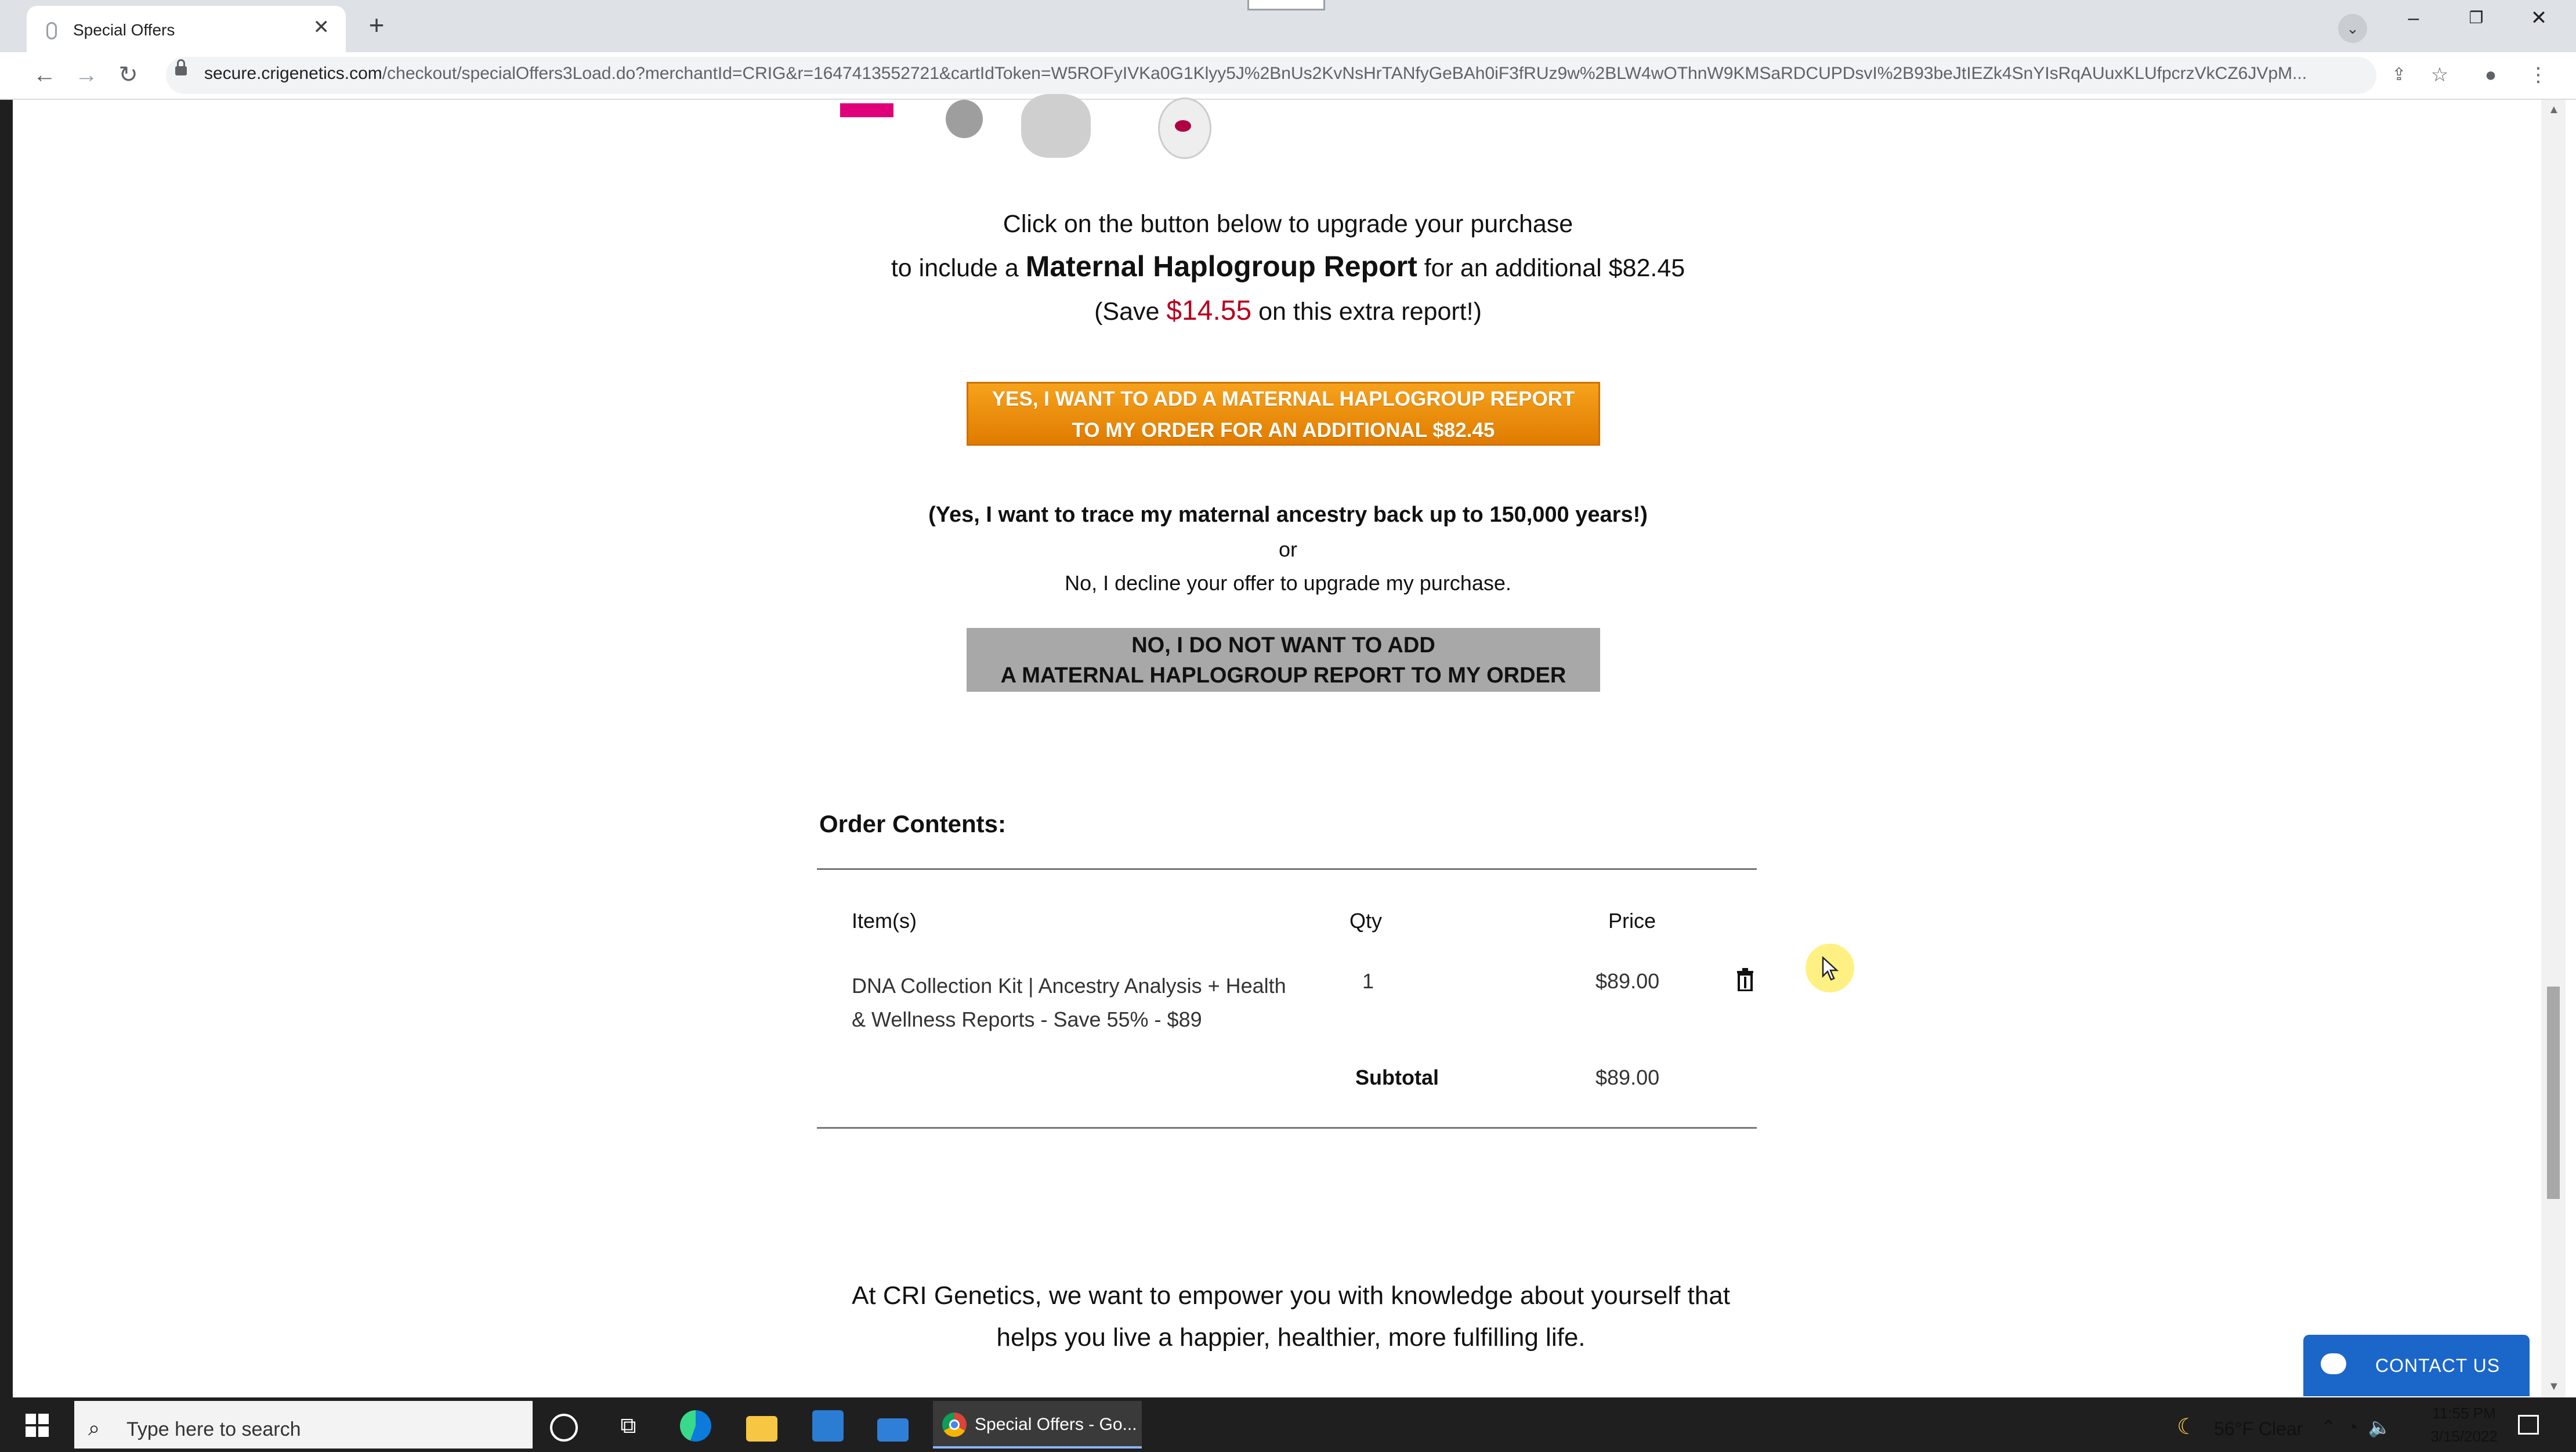  What do you see at coordinates (1286, 5) in the screenshot?
I see `window-drag-handle` at bounding box center [1286, 5].